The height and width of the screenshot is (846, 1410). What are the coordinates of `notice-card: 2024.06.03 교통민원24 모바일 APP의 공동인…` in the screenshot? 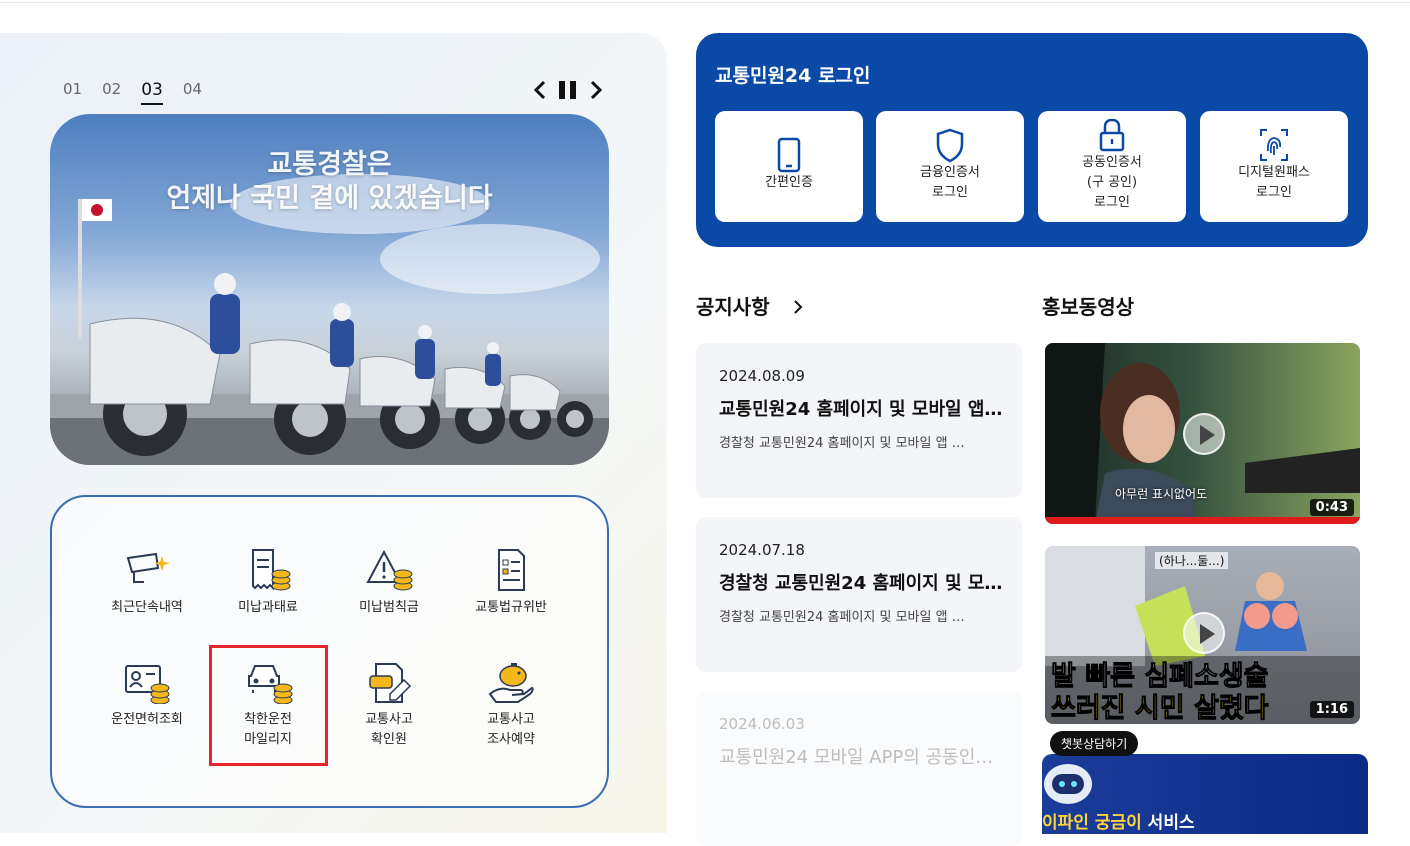 It's located at (859, 768).